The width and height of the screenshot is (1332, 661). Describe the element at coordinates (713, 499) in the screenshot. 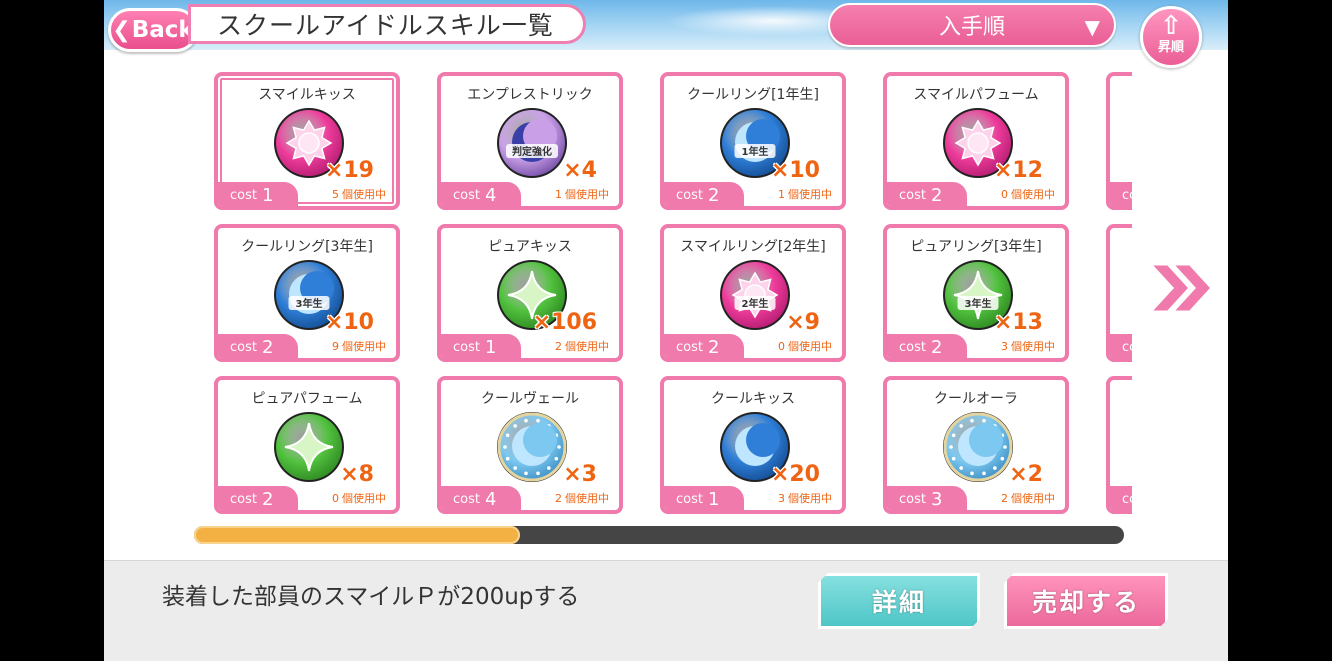

I see `cost-value: 1` at that location.